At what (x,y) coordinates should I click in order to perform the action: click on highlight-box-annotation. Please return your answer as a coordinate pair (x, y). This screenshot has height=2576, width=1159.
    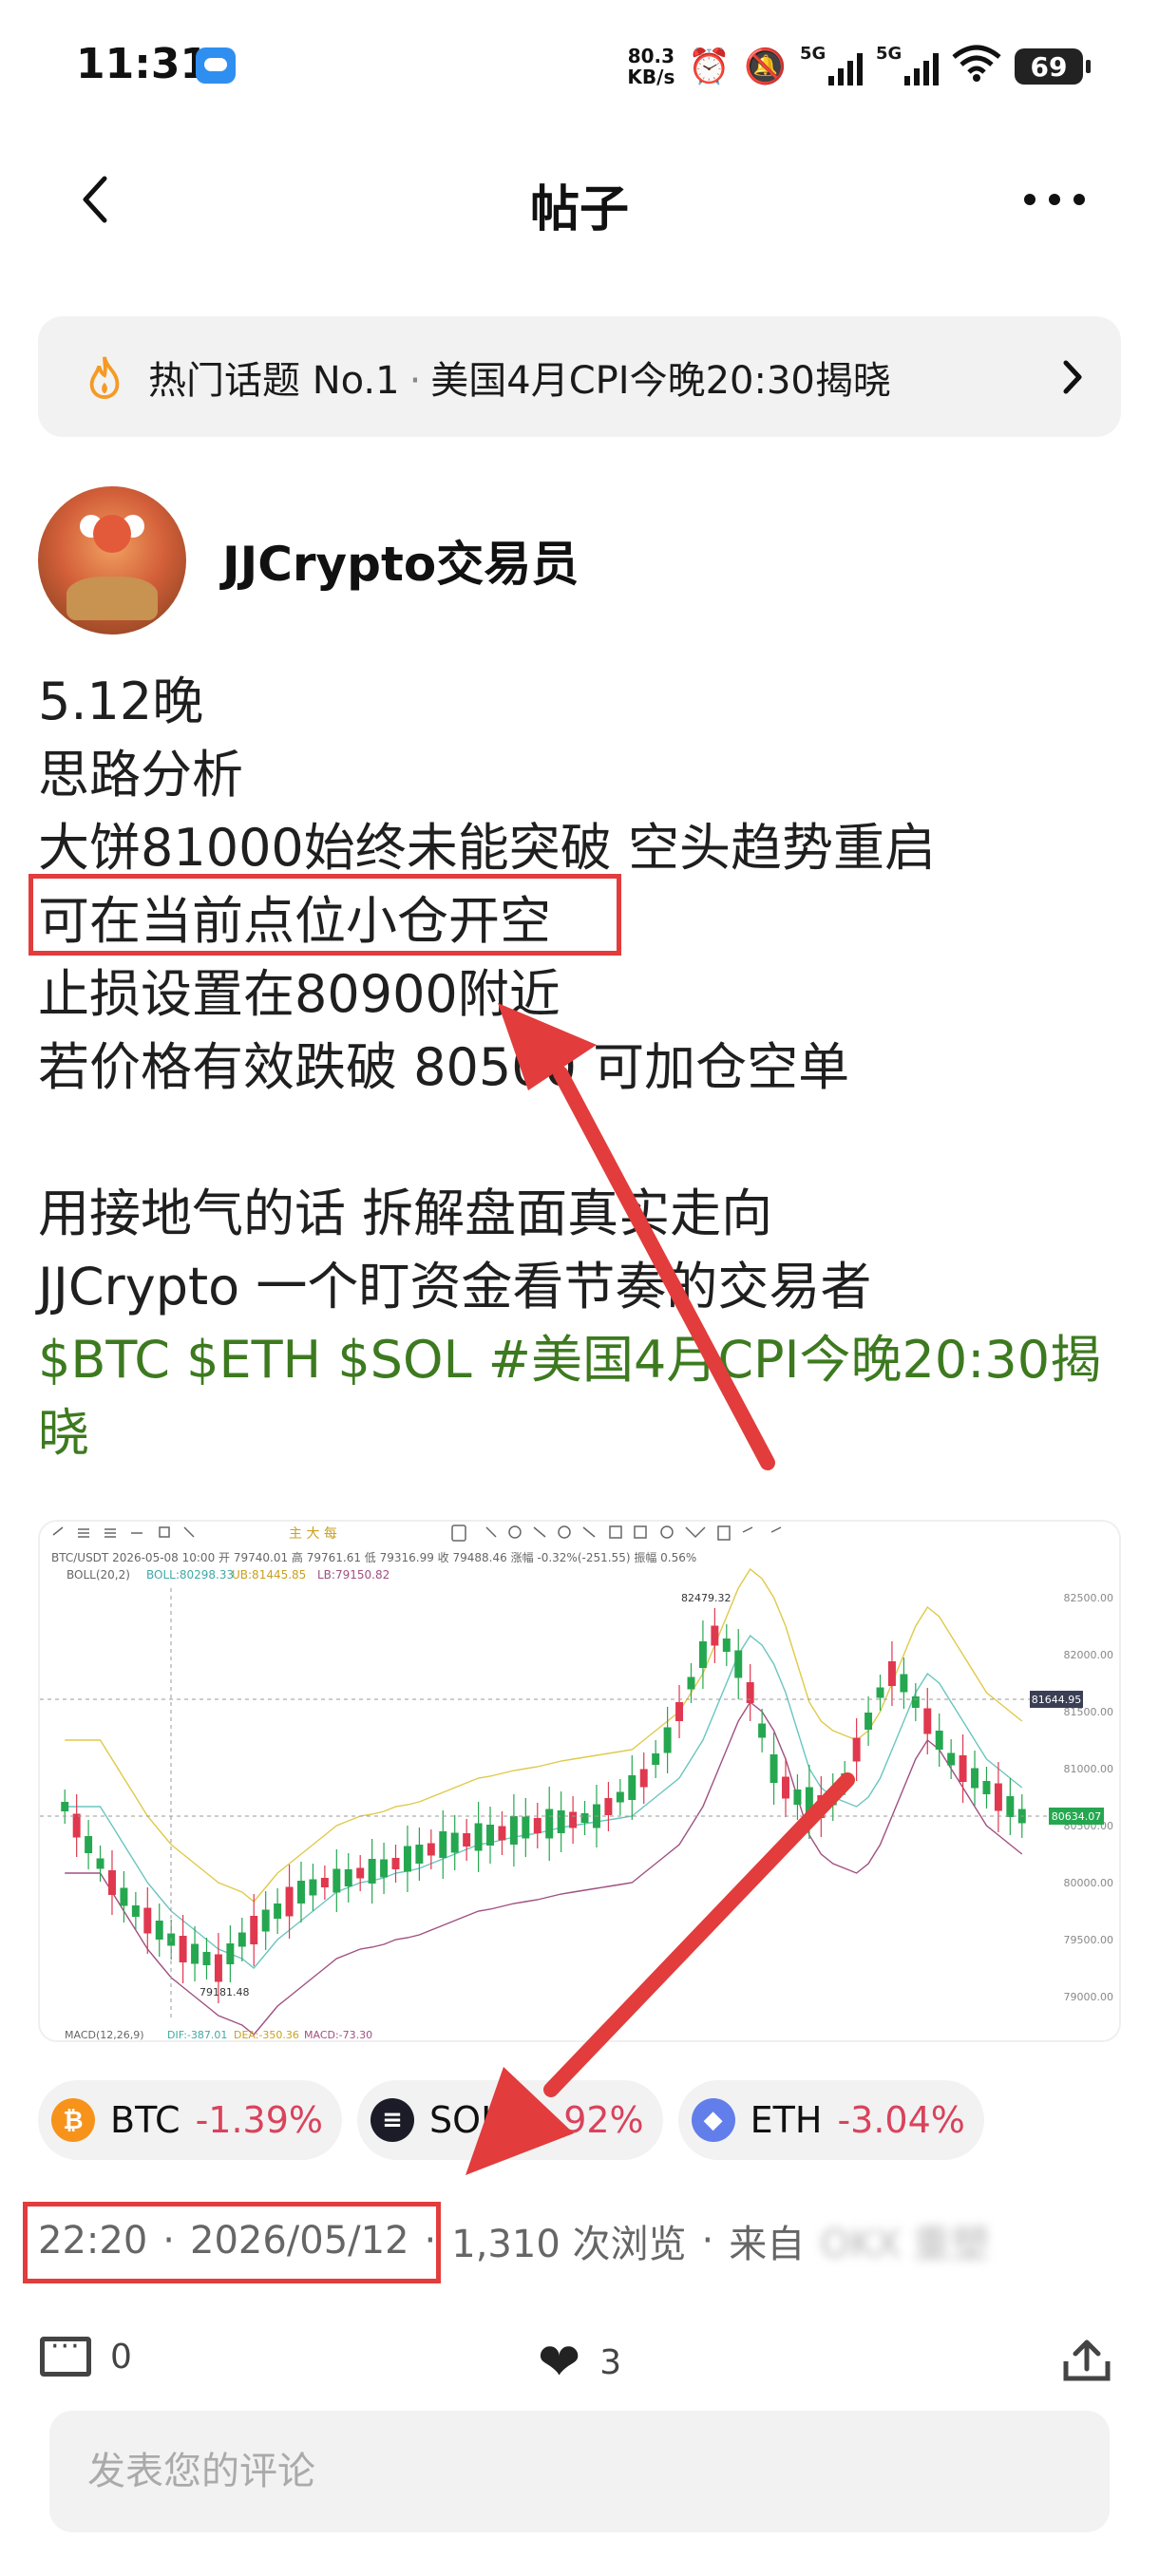
    Looking at the image, I should click on (324, 915).